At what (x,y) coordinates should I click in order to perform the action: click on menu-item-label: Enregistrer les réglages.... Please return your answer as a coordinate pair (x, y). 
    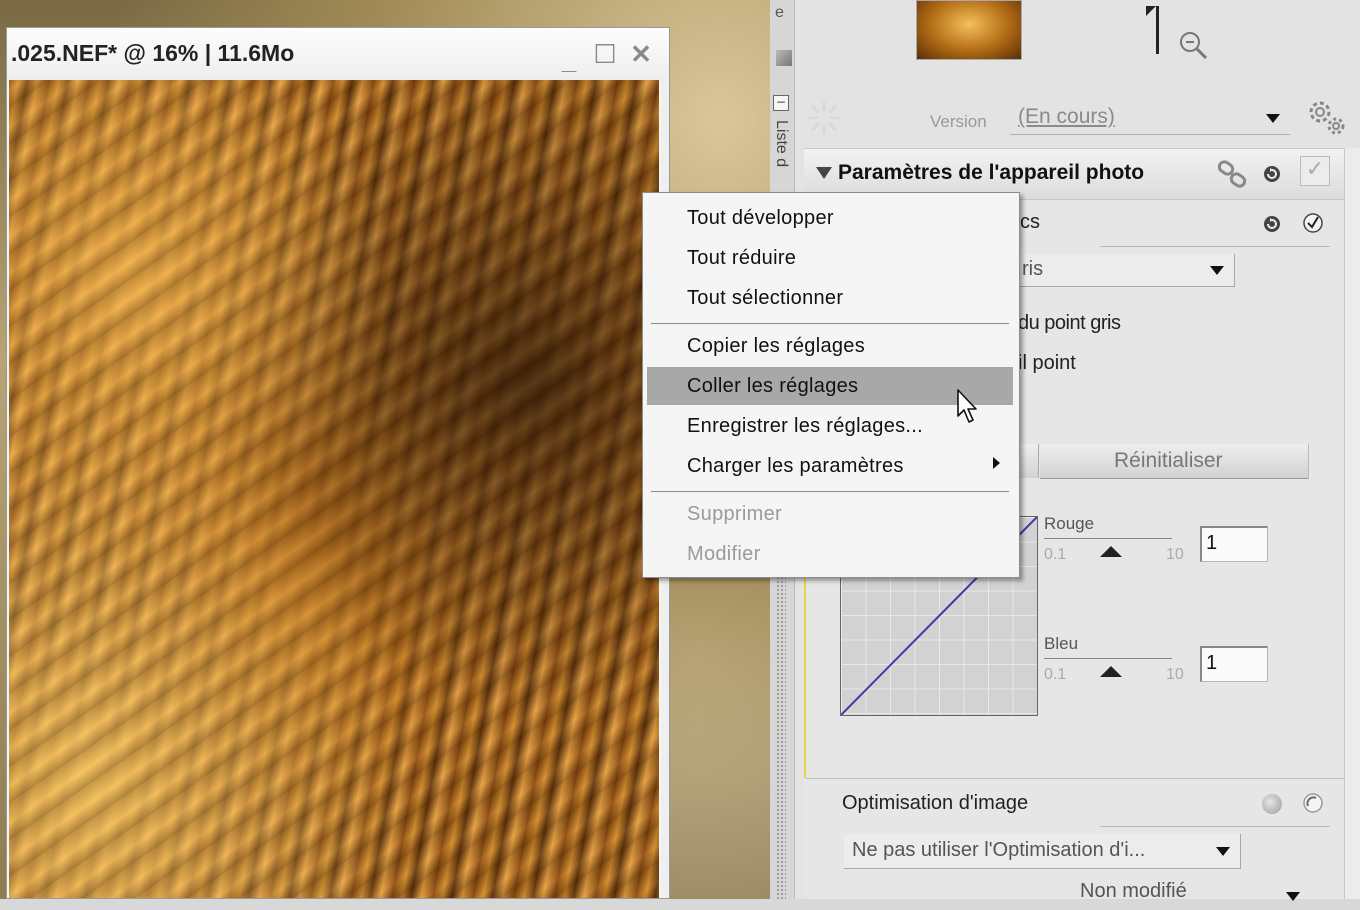
    Looking at the image, I should click on (805, 426).